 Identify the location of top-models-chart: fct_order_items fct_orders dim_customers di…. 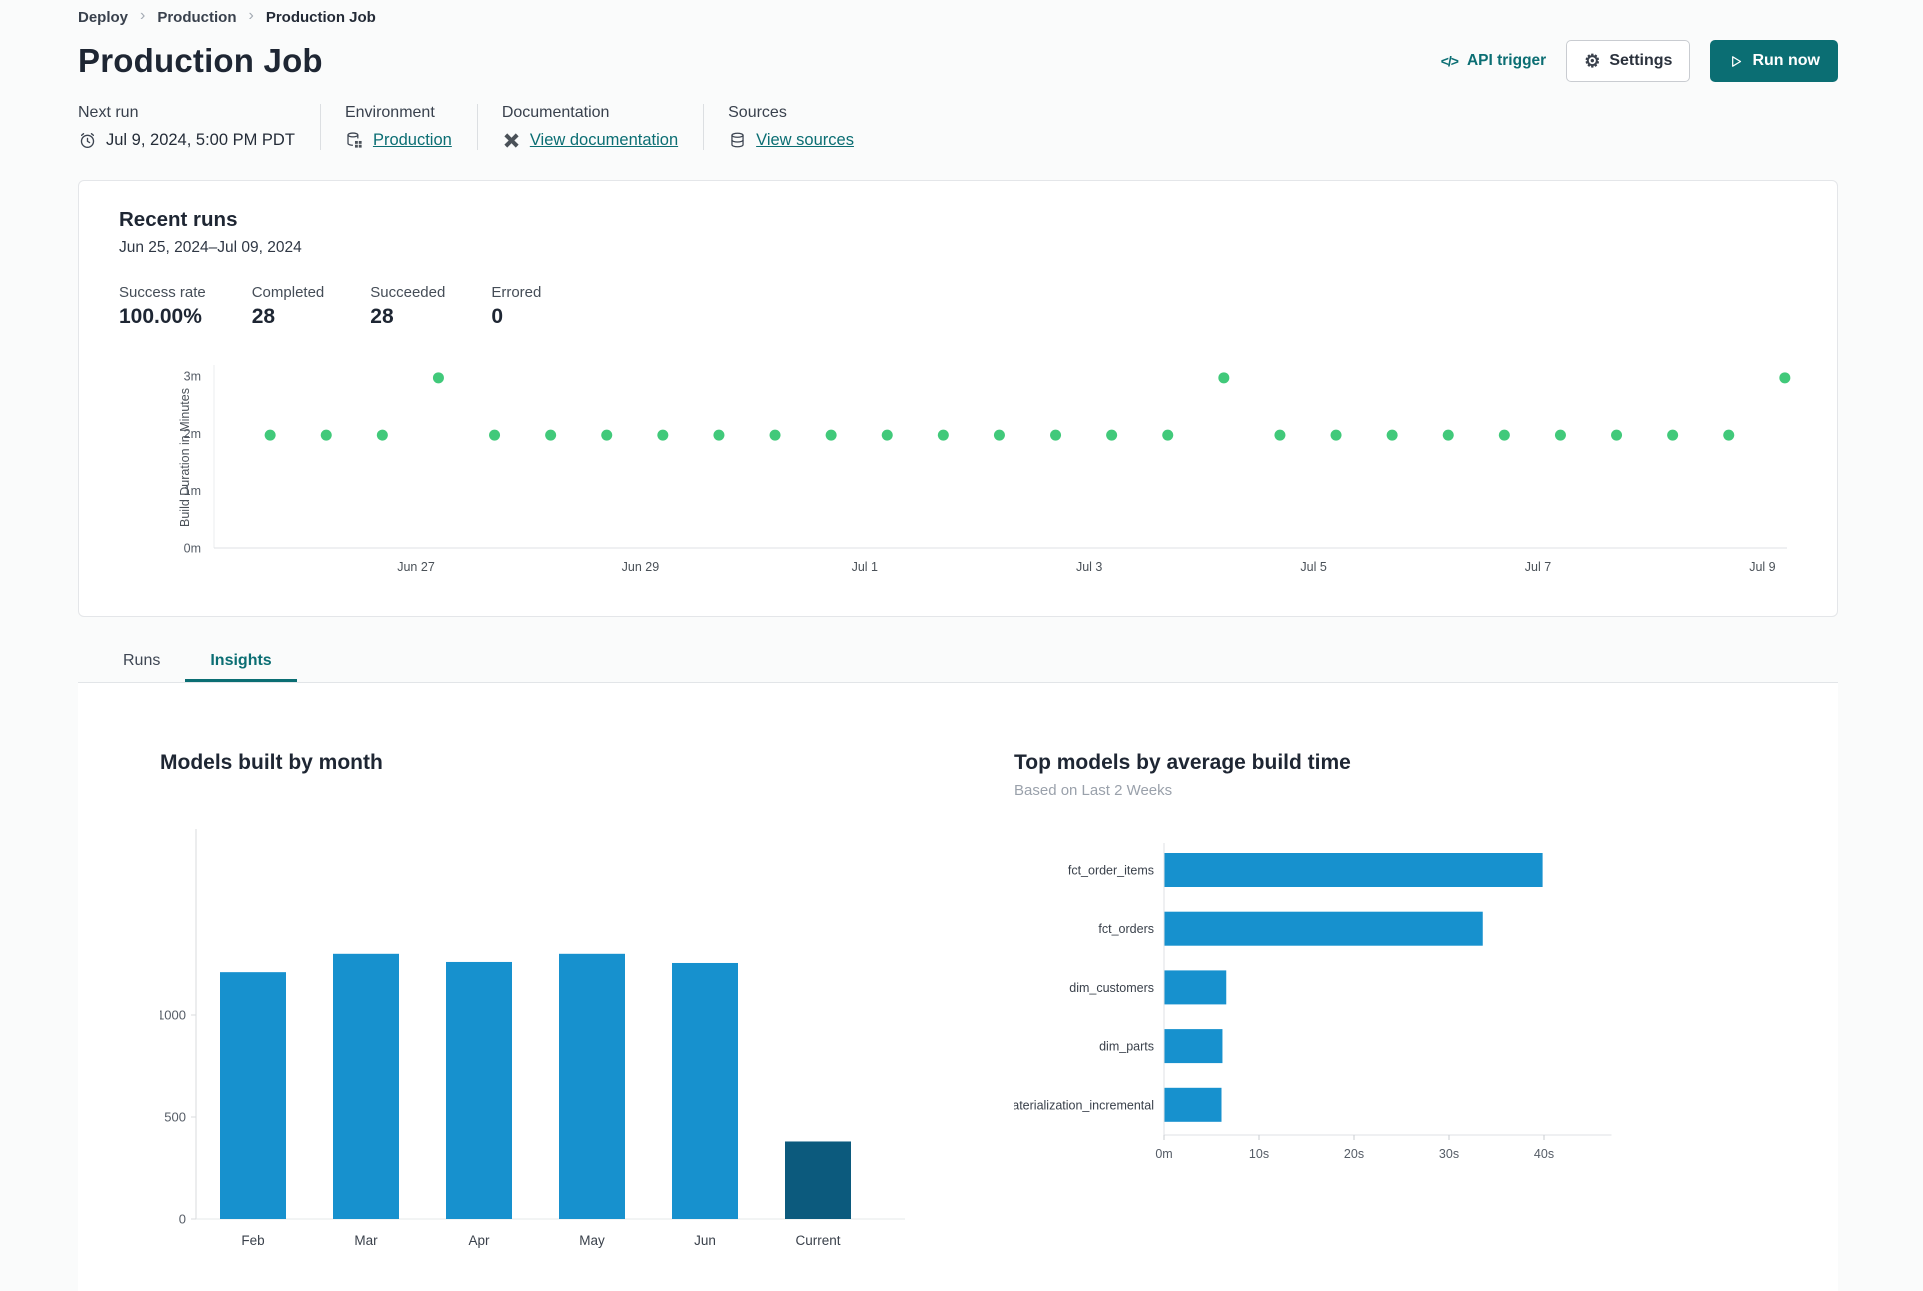
(1334, 1005).